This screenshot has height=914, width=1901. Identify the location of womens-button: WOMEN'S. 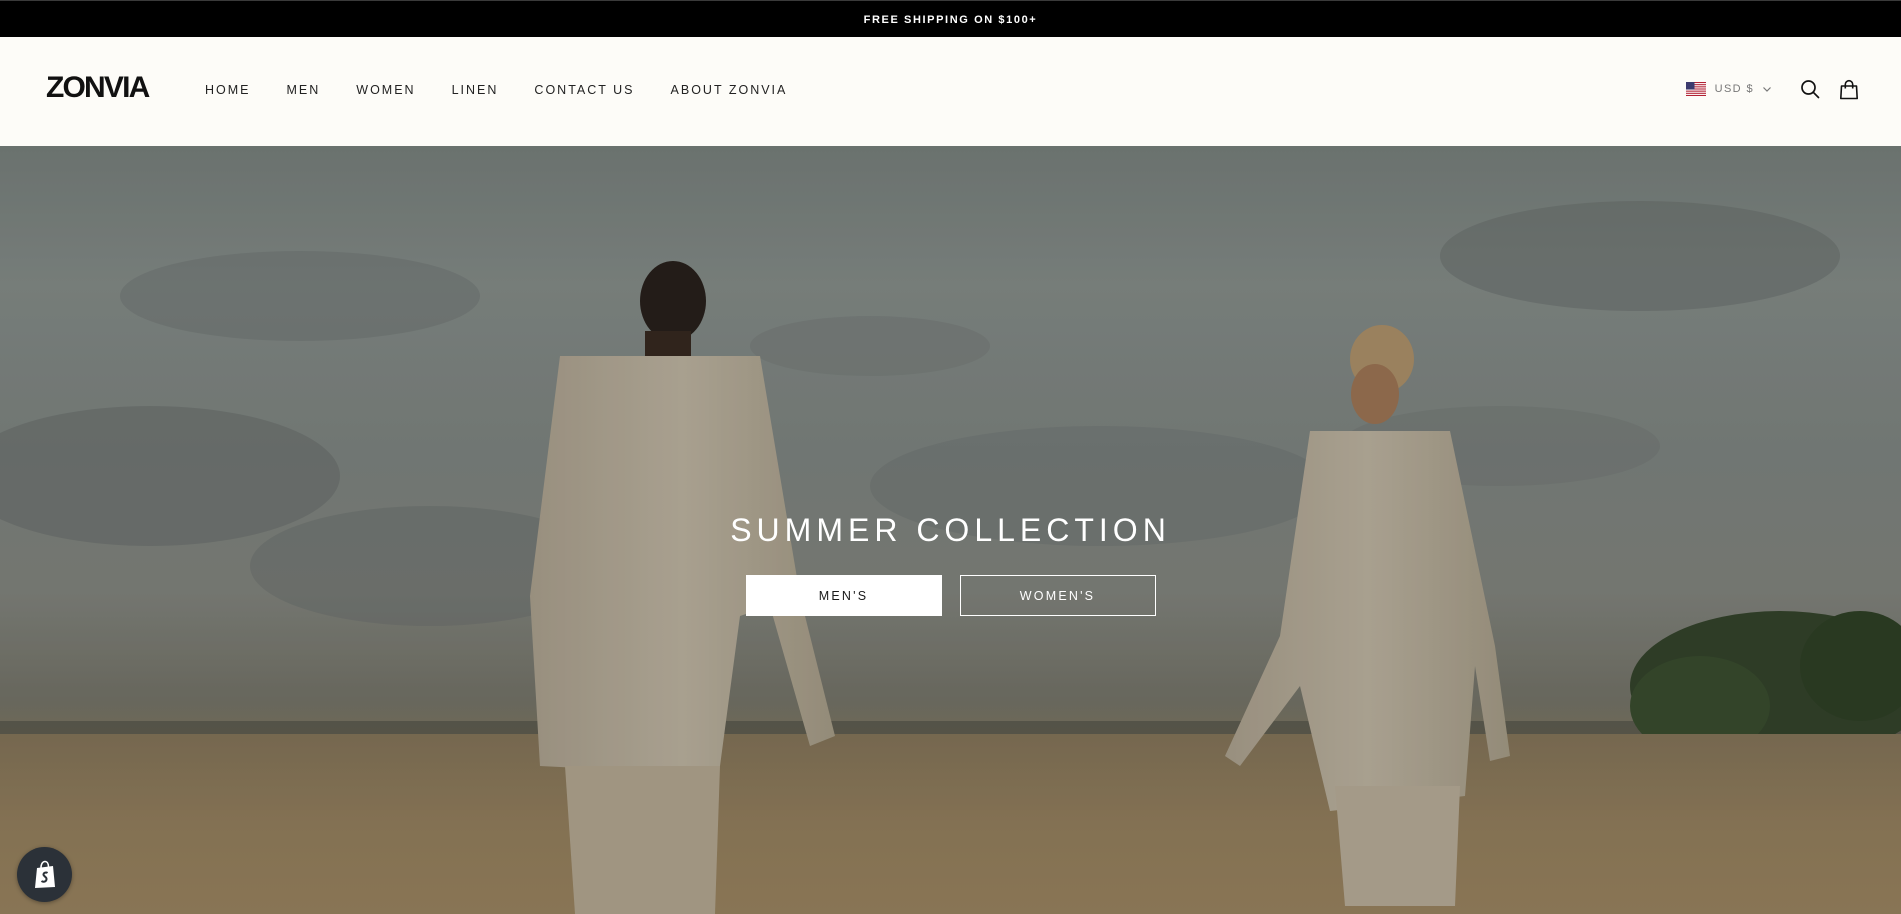
(1057, 595).